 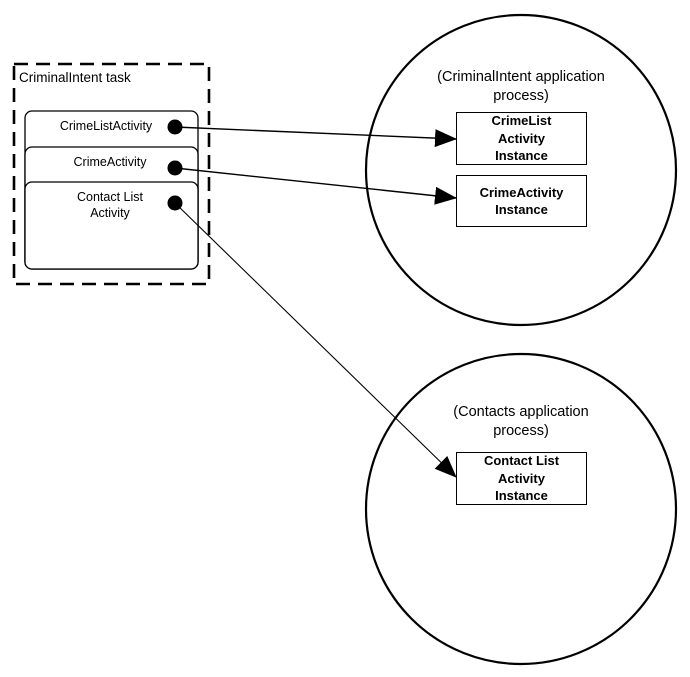 I want to click on instance-label-crimelist: CrimeList Activity Instance, so click(x=521, y=138).